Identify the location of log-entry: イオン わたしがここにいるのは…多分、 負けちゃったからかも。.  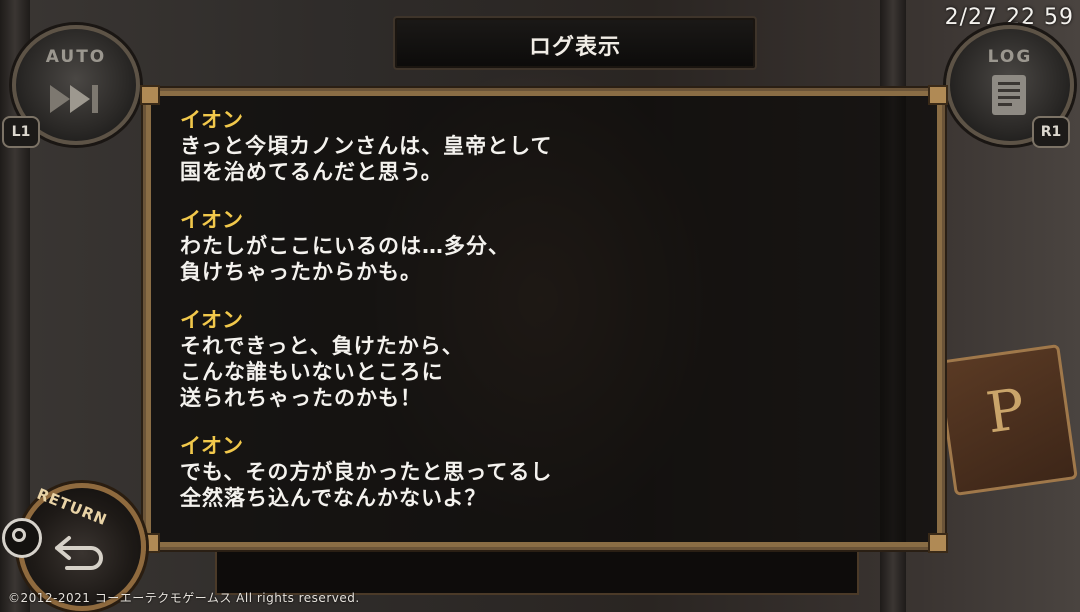
(366, 246).